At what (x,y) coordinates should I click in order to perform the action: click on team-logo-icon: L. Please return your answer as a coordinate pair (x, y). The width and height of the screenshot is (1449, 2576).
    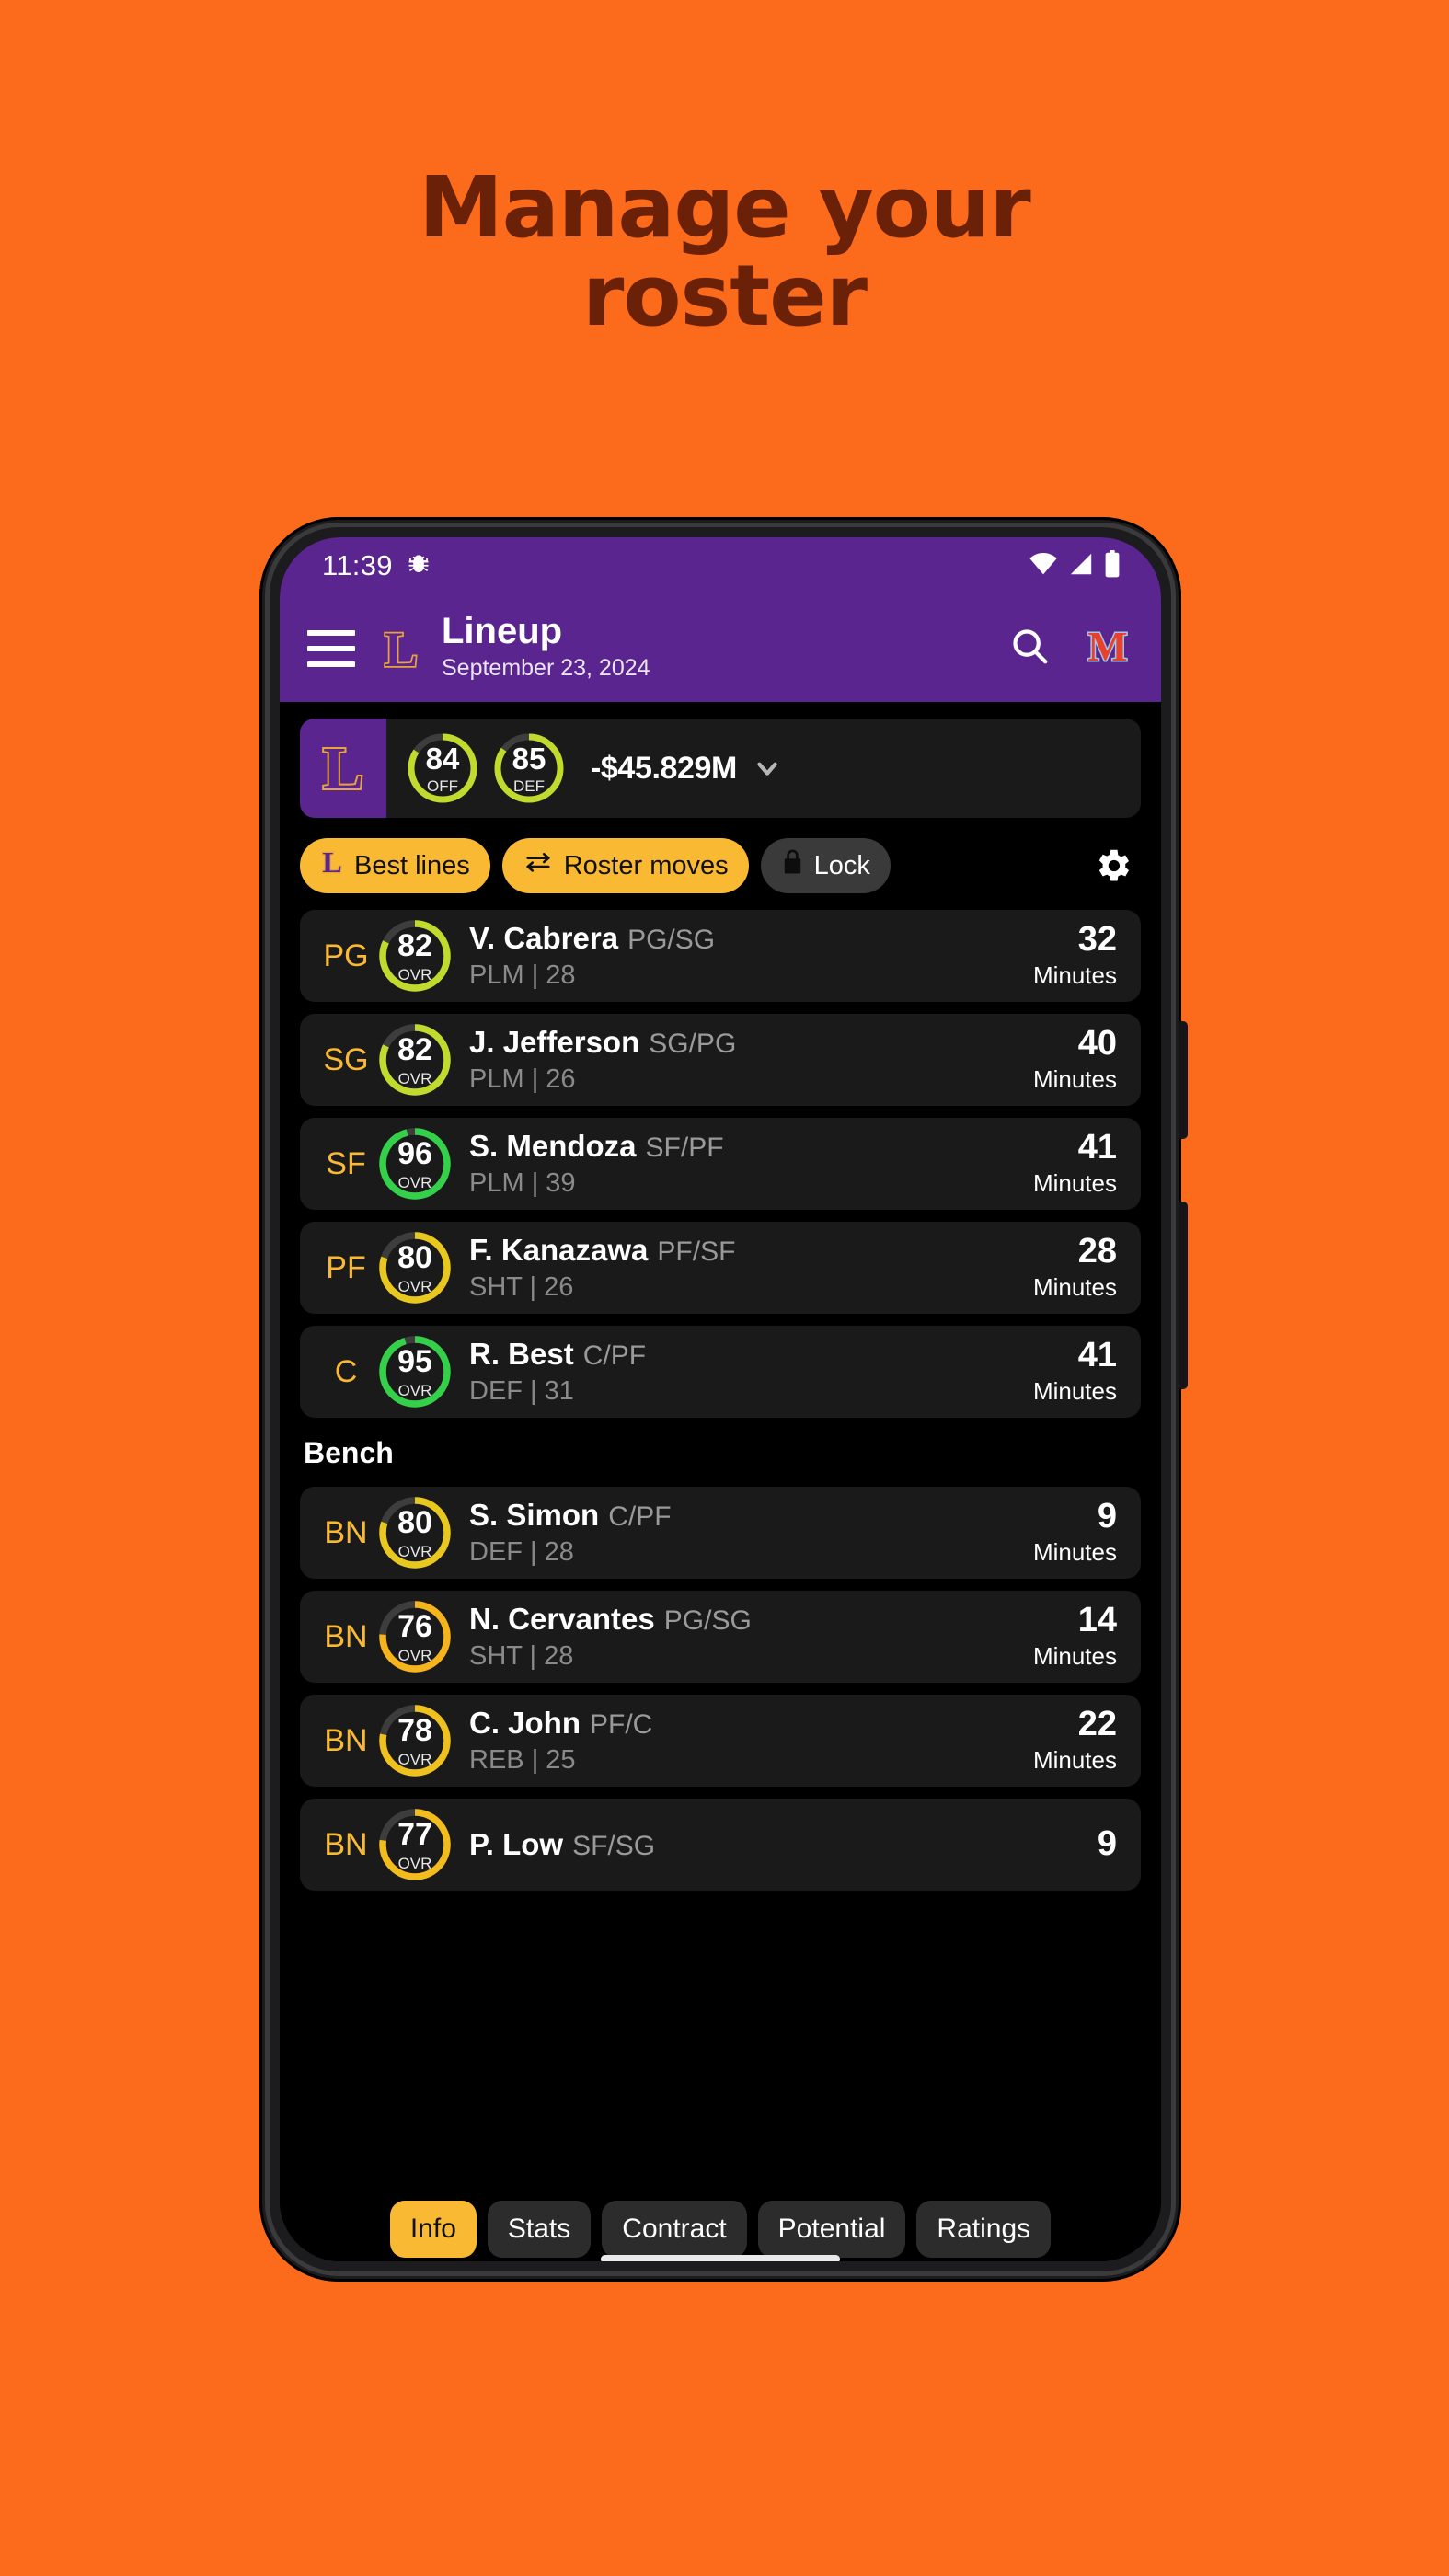
    Looking at the image, I should click on (401, 648).